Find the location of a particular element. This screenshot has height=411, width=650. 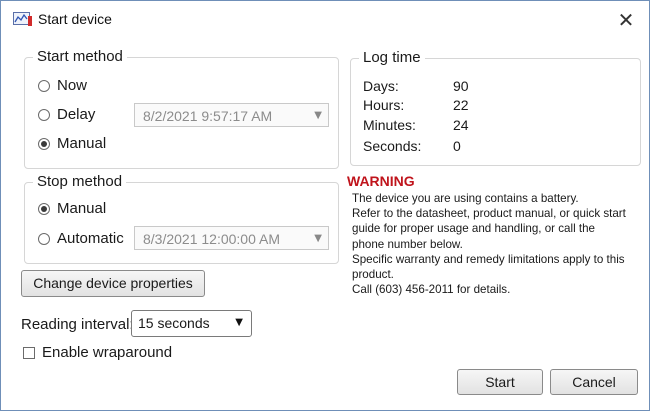

start-now-label: Now is located at coordinates (72, 85).